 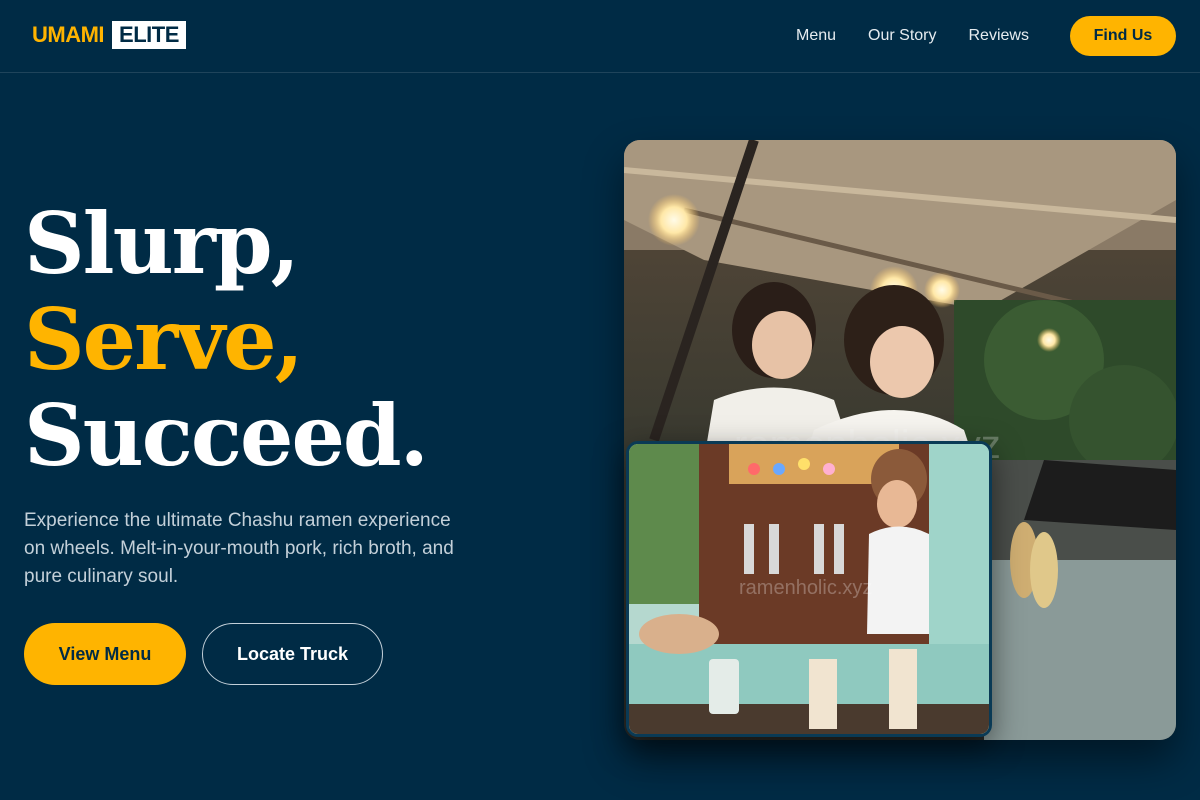 I want to click on locate-truck-button: Locate Truck, so click(x=292, y=654).